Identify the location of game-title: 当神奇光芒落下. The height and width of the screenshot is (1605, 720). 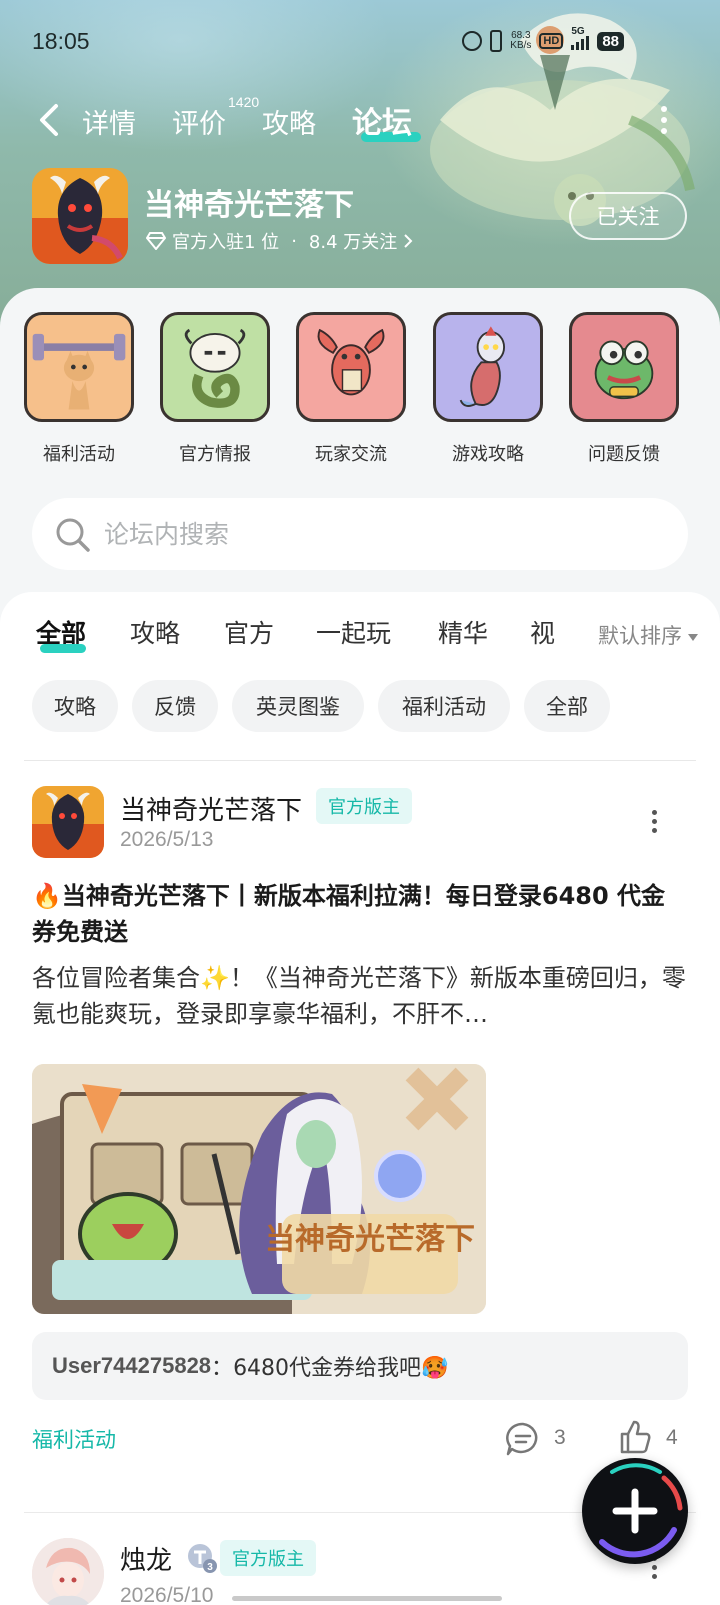
(249, 205).